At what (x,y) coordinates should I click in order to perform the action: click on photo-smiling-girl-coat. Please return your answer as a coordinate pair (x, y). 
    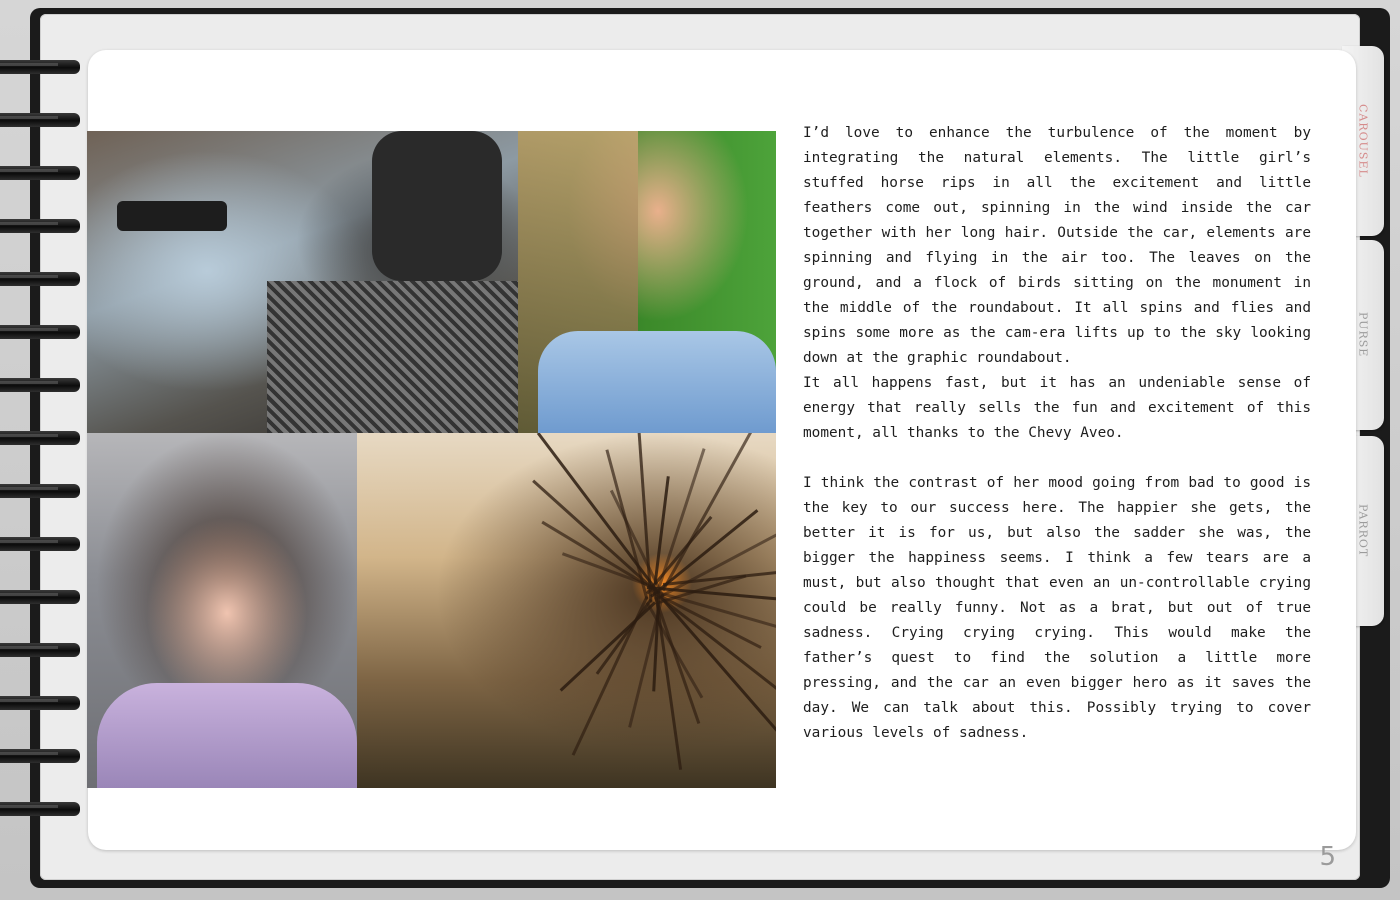
    Looking at the image, I should click on (222, 610).